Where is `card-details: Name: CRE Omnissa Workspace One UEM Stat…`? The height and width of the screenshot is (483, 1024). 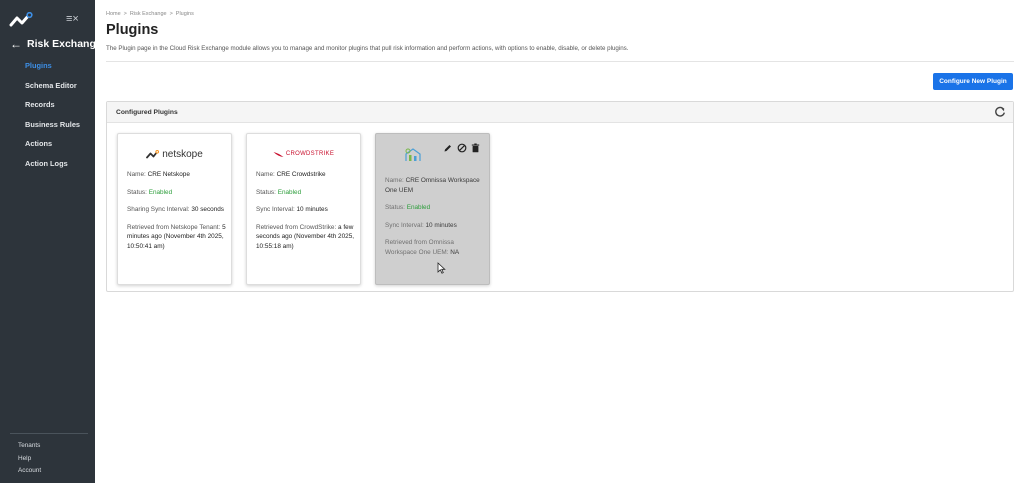
card-details: Name: CRE Omnissa Workspace One UEM Stat… is located at coordinates (435, 221).